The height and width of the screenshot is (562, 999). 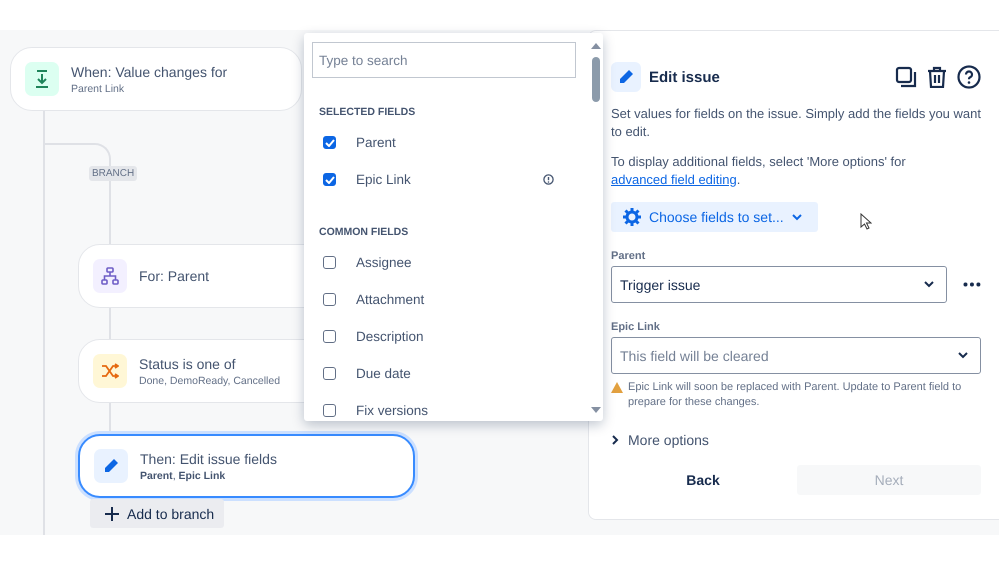 What do you see at coordinates (393, 410) in the screenshot?
I see `field-option-label: Fix versions` at bounding box center [393, 410].